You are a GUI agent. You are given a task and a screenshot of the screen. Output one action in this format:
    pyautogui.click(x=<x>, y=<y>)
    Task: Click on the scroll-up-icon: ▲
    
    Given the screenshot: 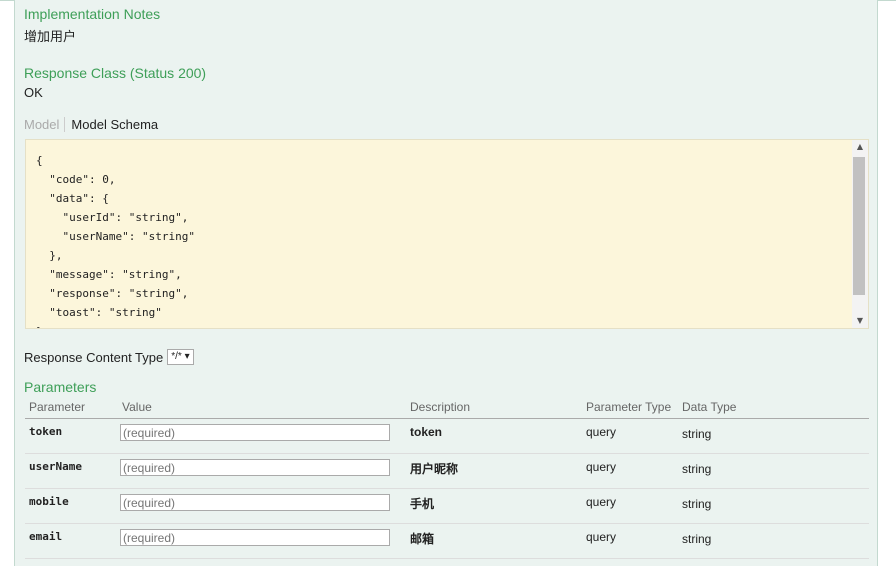 What is the action you would take?
    pyautogui.click(x=860, y=147)
    